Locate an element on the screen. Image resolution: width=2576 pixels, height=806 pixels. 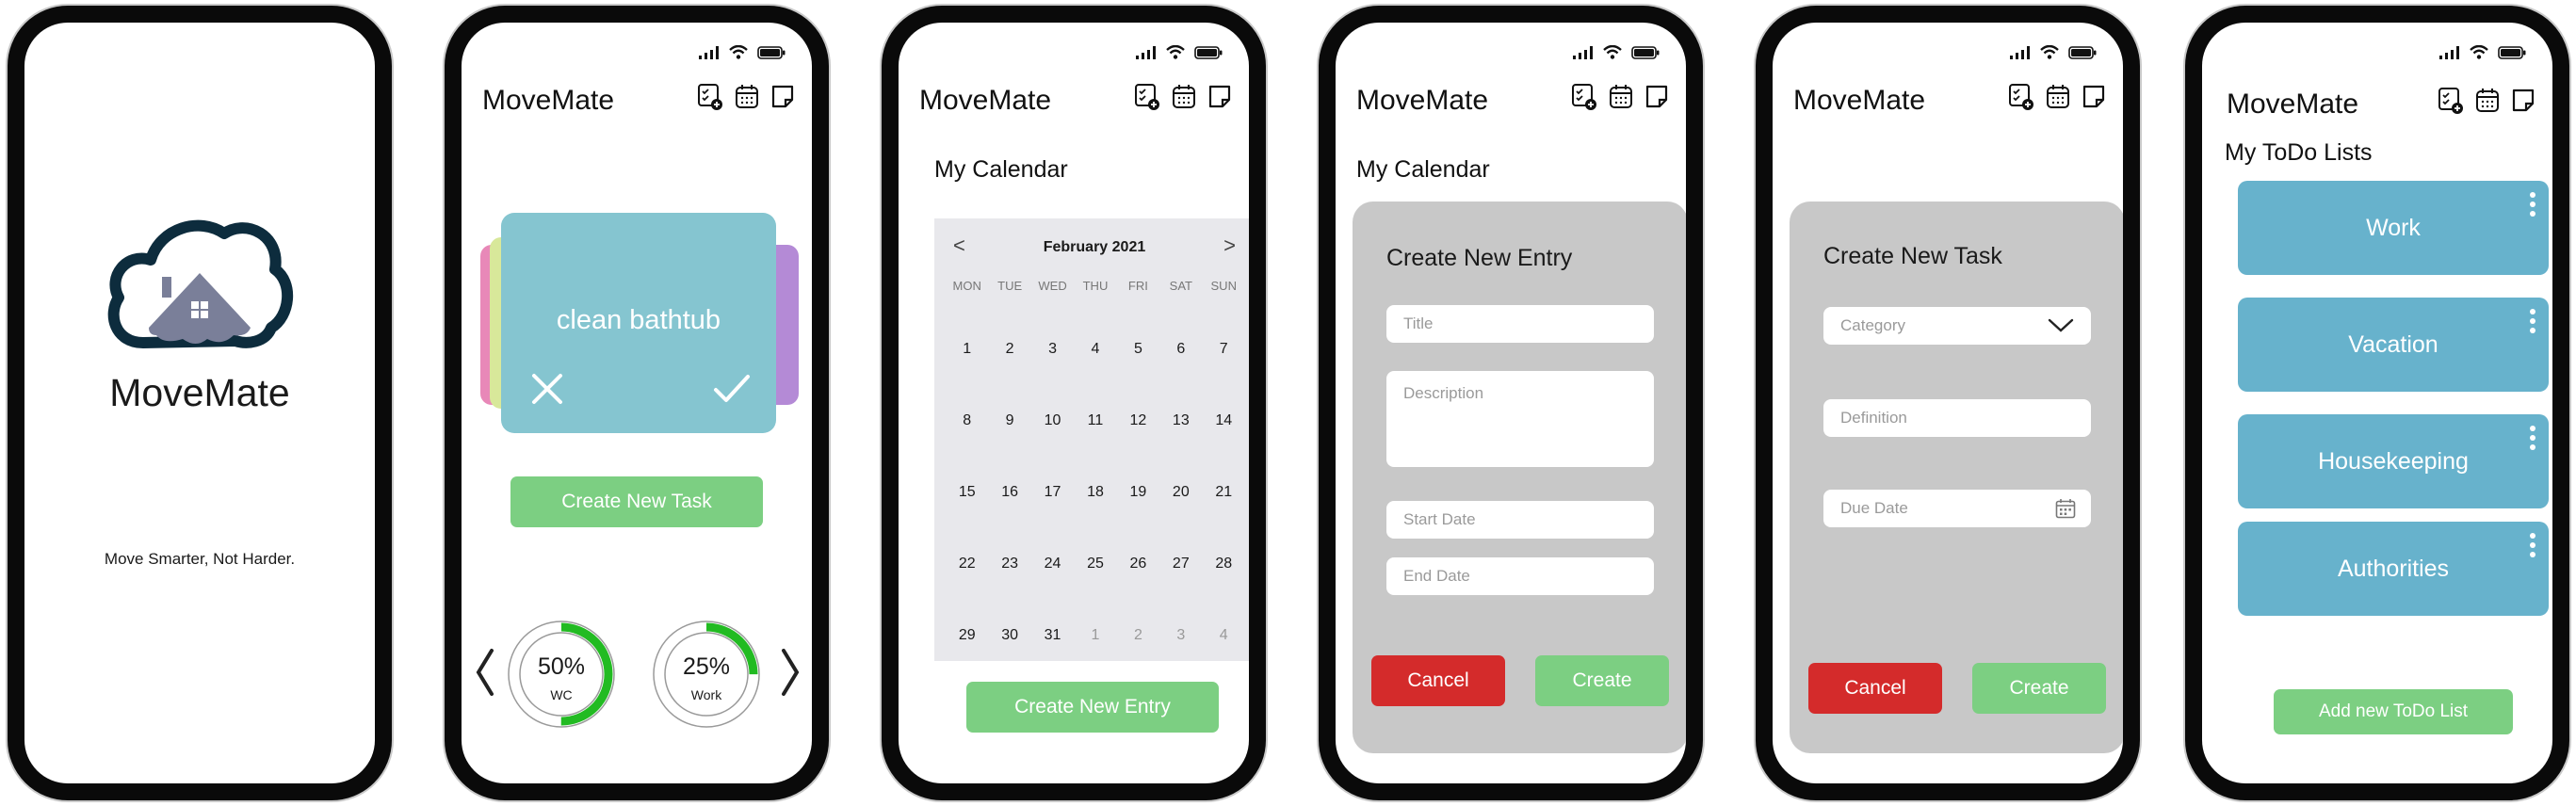
day-cell: 10 is located at coordinates (1052, 420).